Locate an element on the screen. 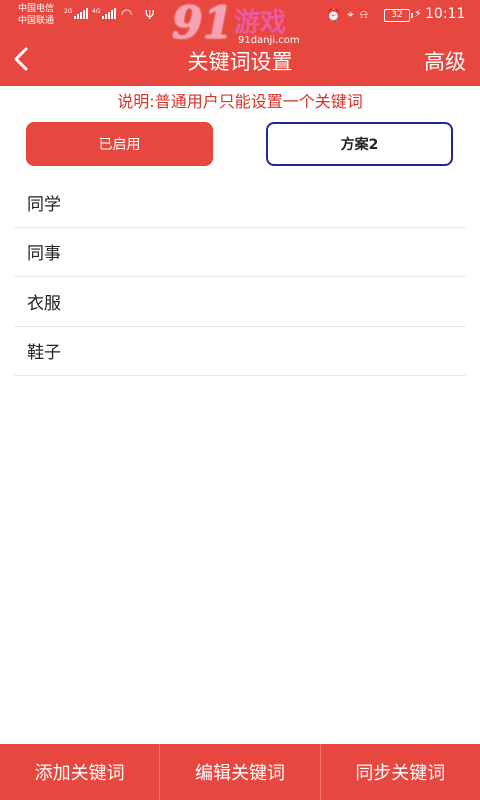  clock: 10:11 is located at coordinates (445, 14).